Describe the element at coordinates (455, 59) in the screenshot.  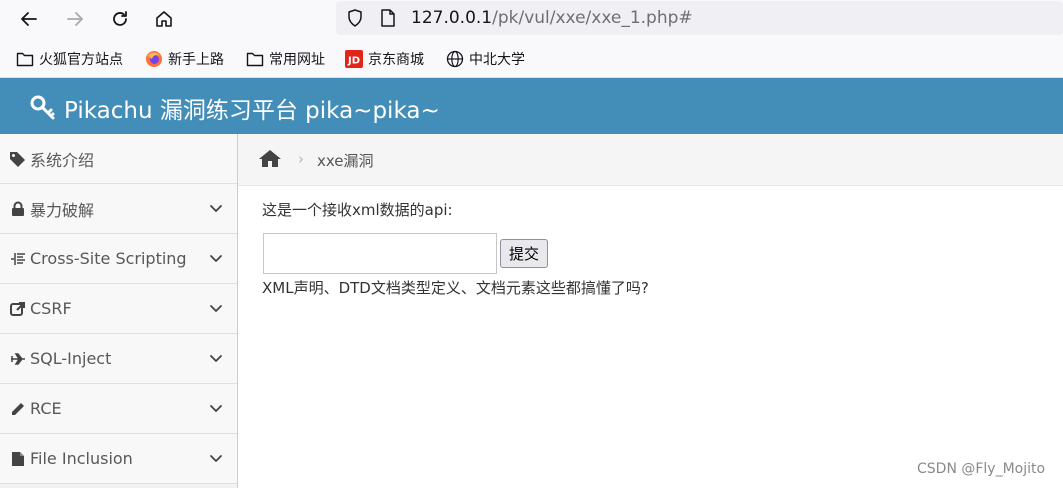
I see `globe-icon` at that location.